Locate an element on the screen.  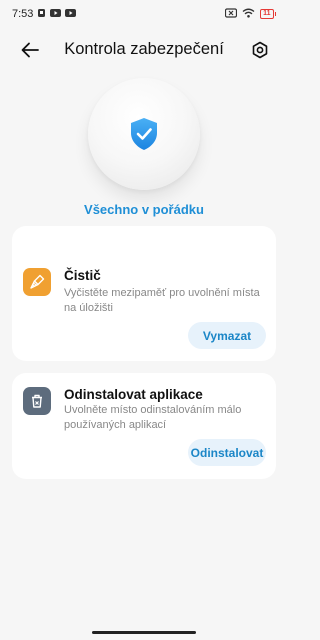
page-title: Kontrola zabezpečení is located at coordinates (144, 49).